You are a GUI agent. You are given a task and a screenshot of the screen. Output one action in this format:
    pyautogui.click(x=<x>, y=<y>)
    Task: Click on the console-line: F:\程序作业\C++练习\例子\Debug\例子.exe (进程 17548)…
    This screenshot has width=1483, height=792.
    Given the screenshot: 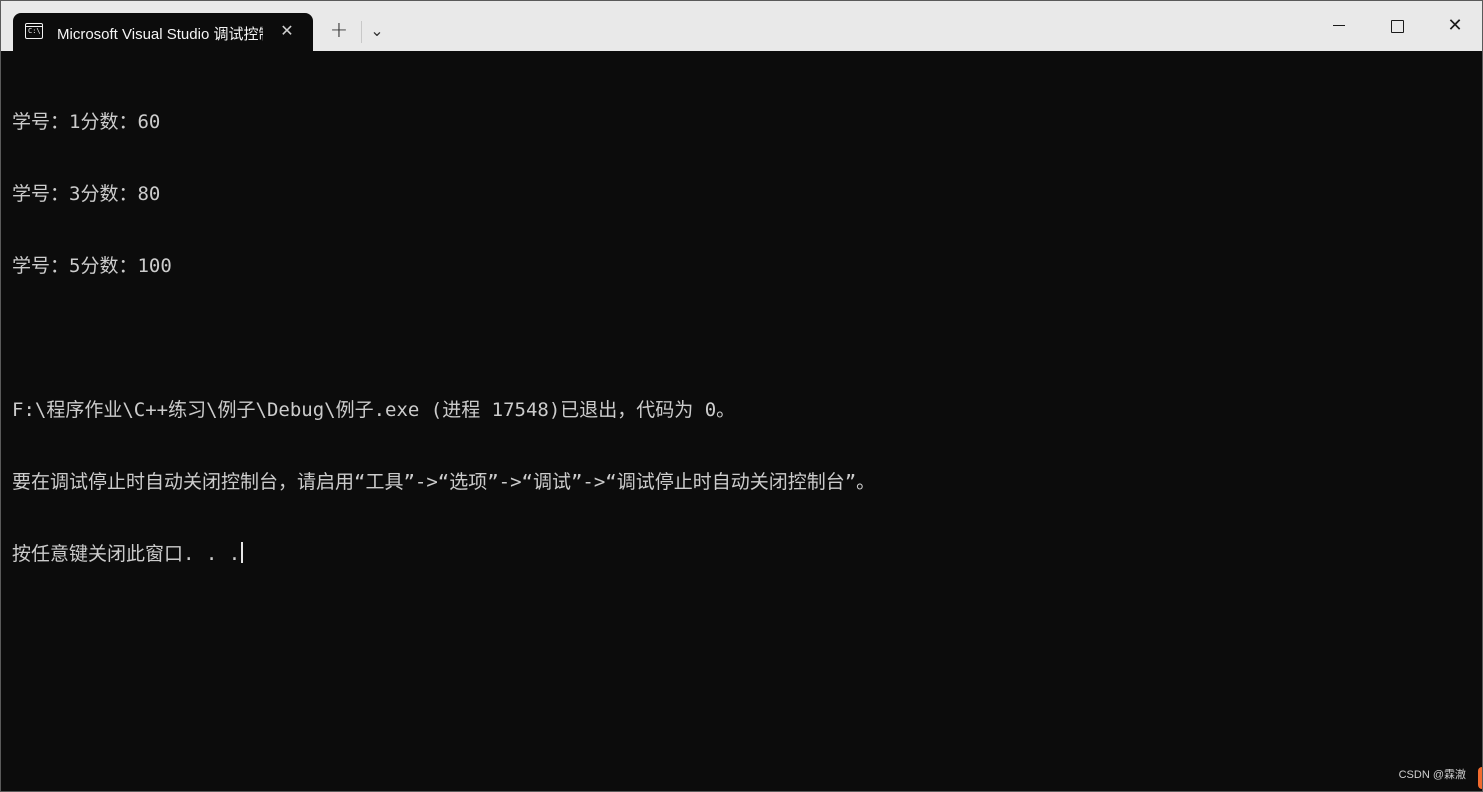 What is the action you would take?
    pyautogui.click(x=374, y=410)
    